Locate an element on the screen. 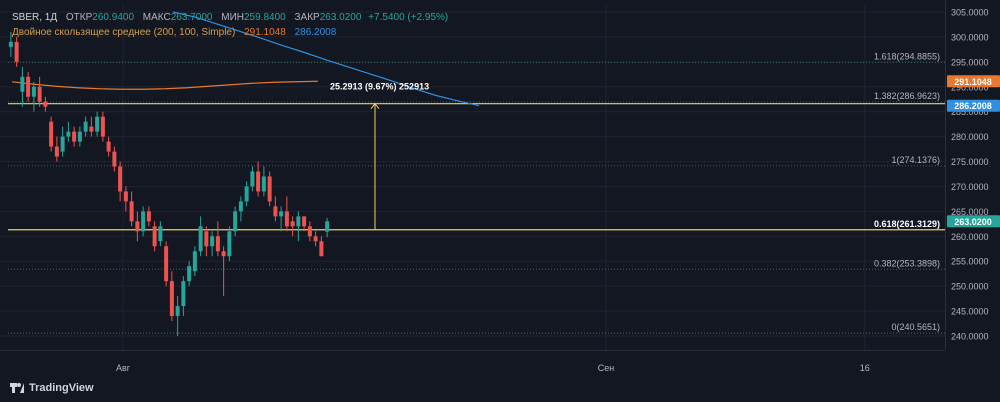 This screenshot has height=402, width=1000. y-tick-label: 270.0000 is located at coordinates (970, 187).